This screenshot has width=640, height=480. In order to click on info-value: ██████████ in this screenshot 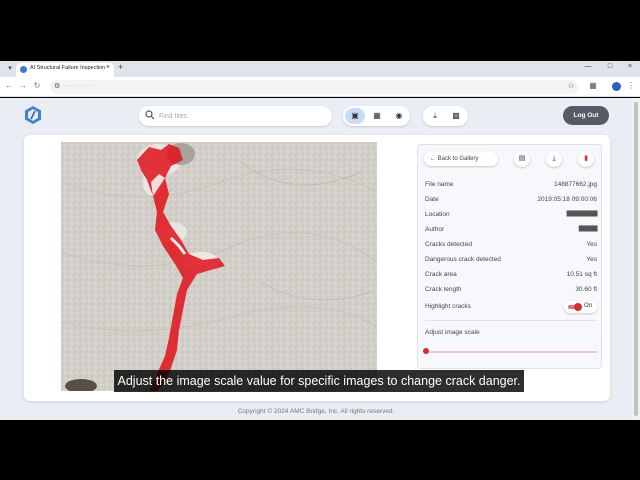, I will do `click(582, 214)`.